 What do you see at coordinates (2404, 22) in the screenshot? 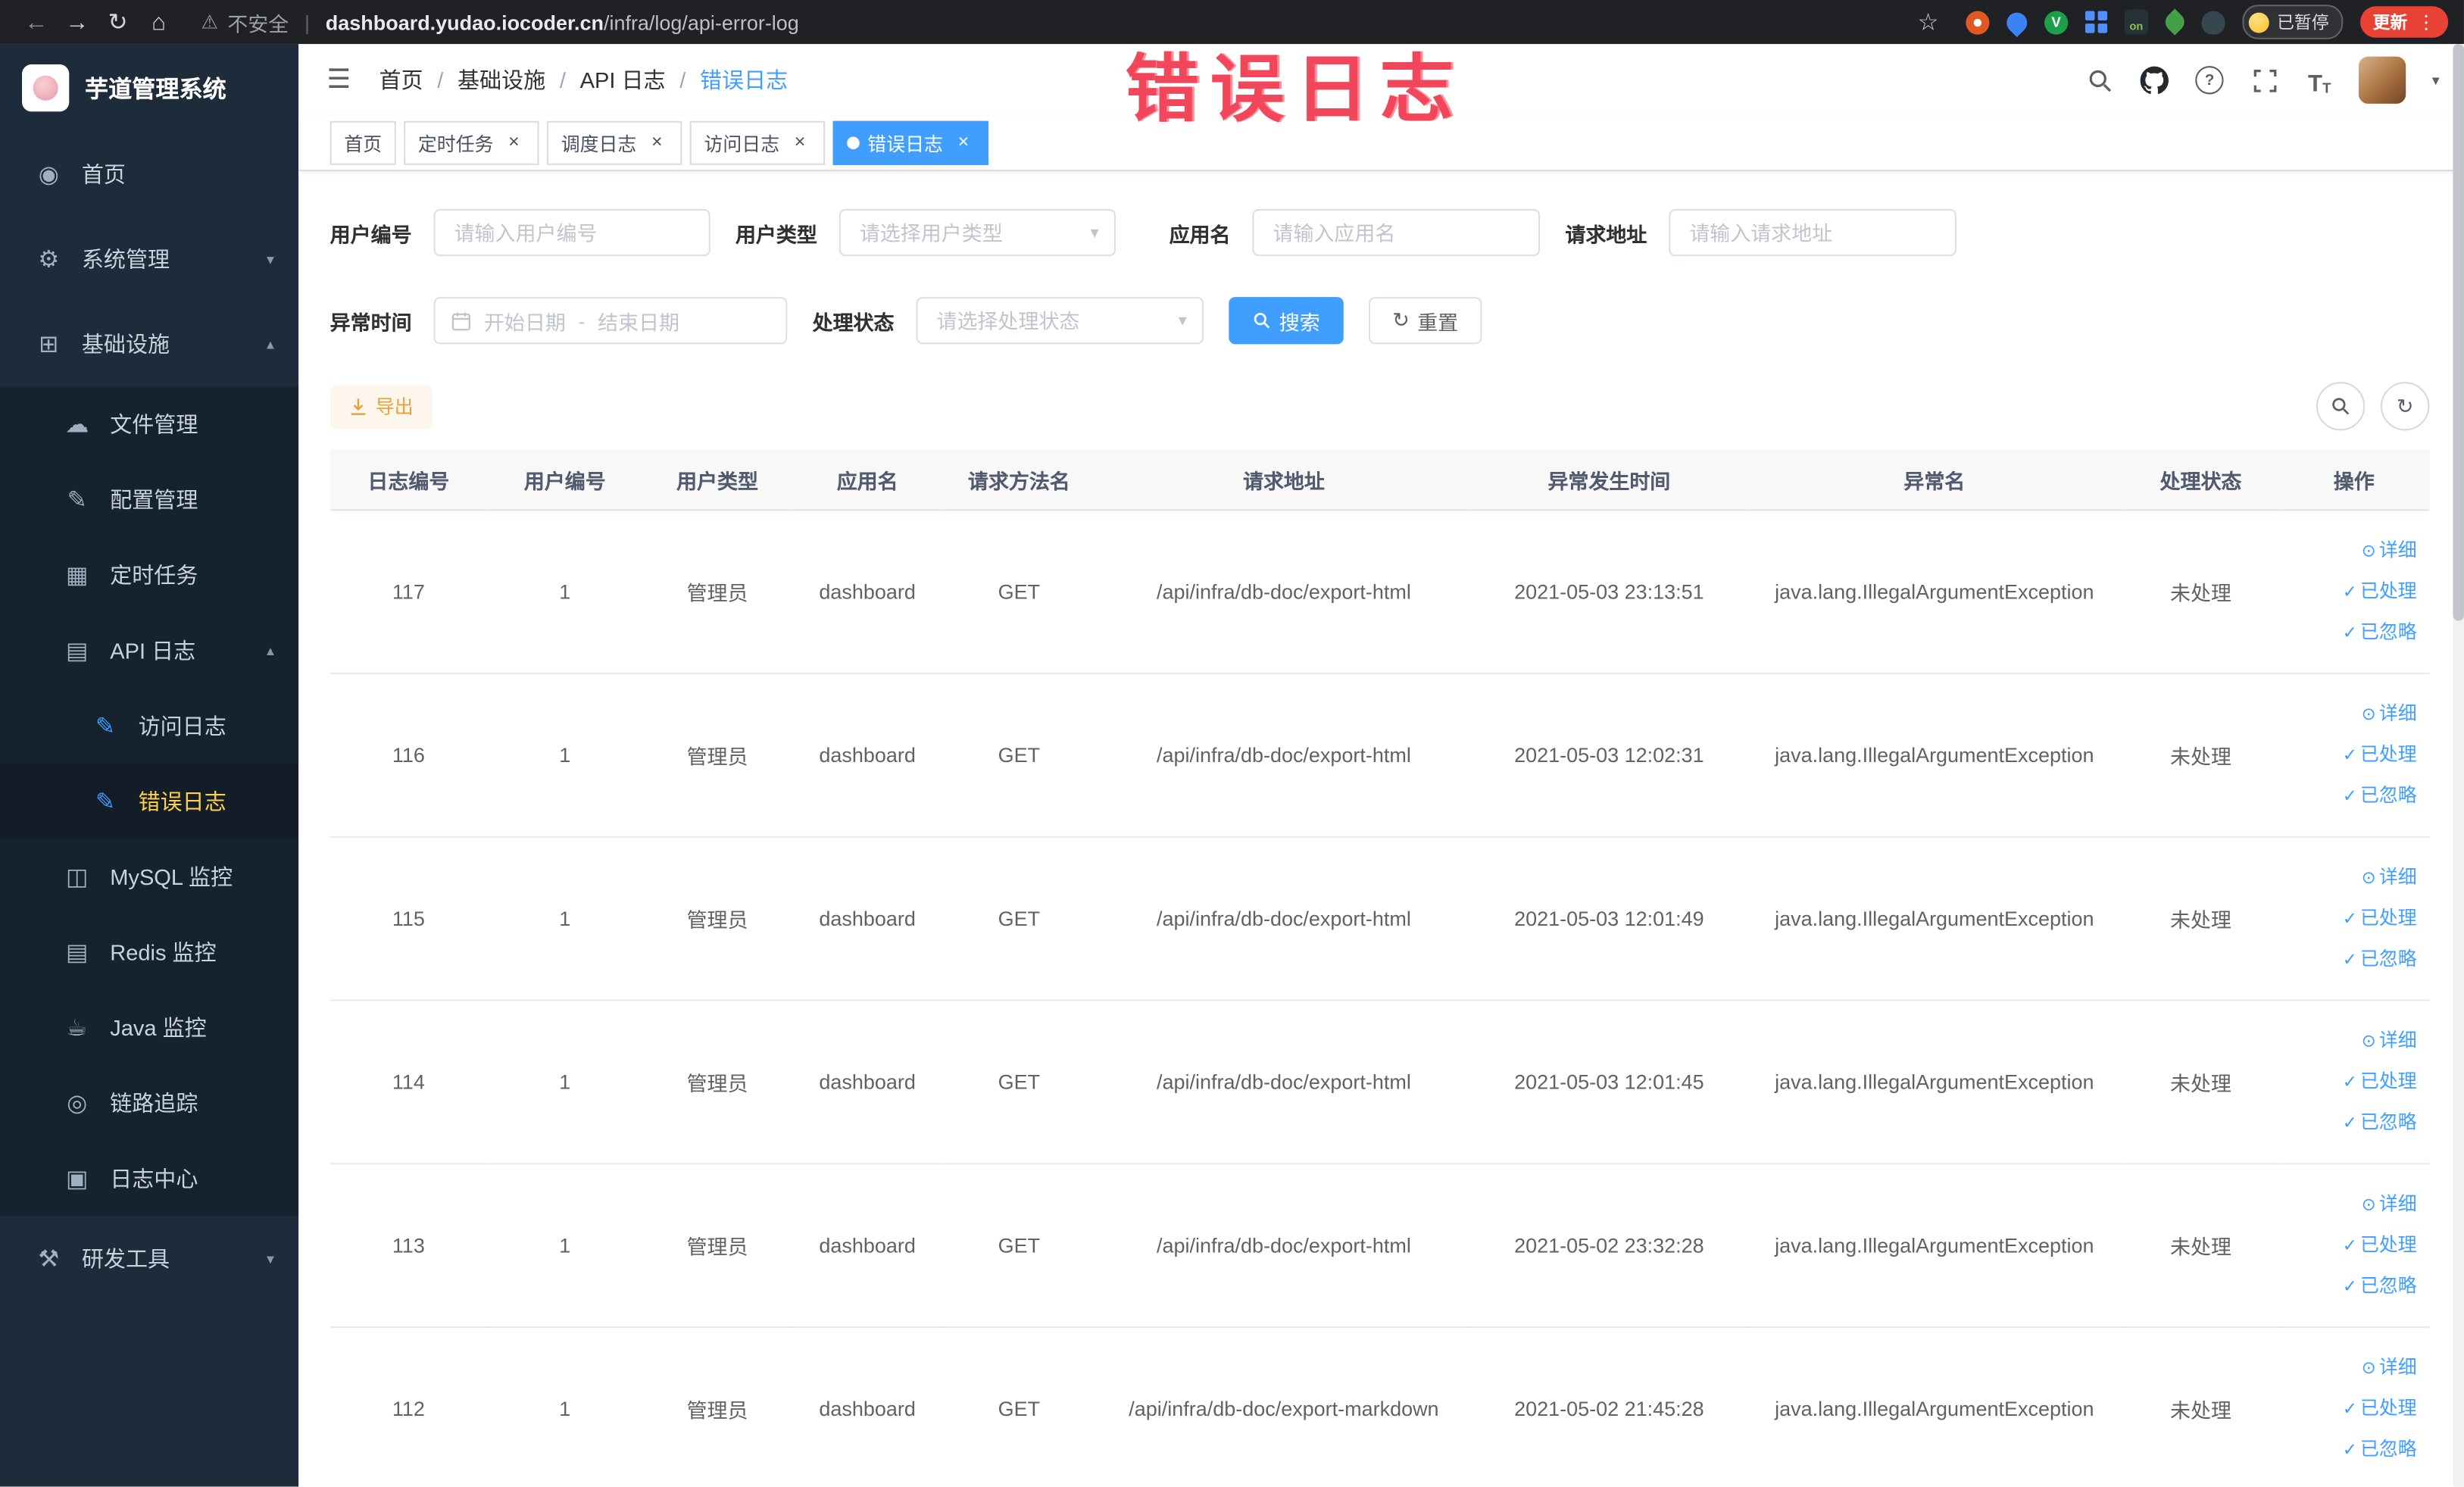
I see `update-button: 更新 ⋮` at bounding box center [2404, 22].